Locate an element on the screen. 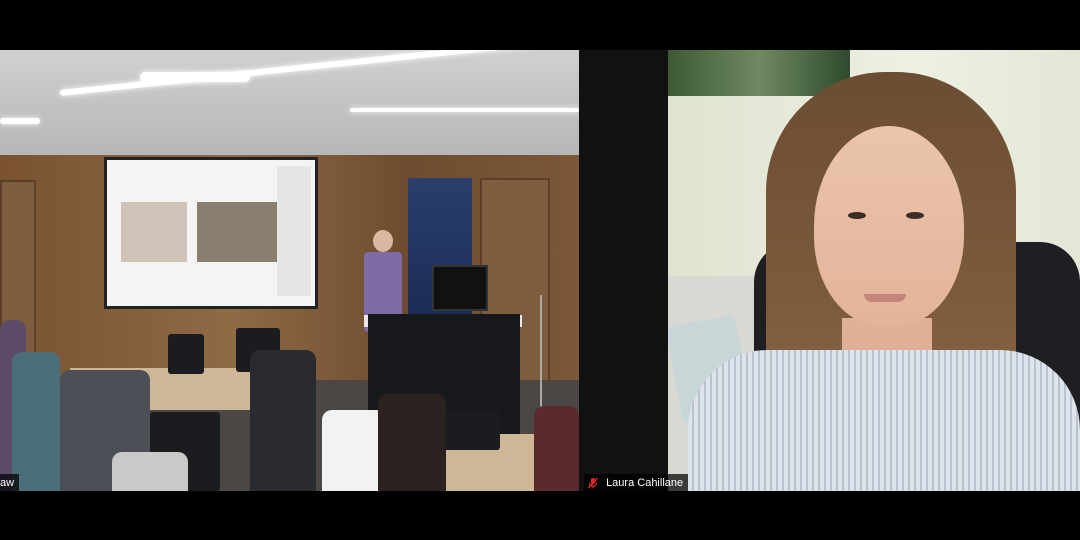  laptop is located at coordinates (150, 471).